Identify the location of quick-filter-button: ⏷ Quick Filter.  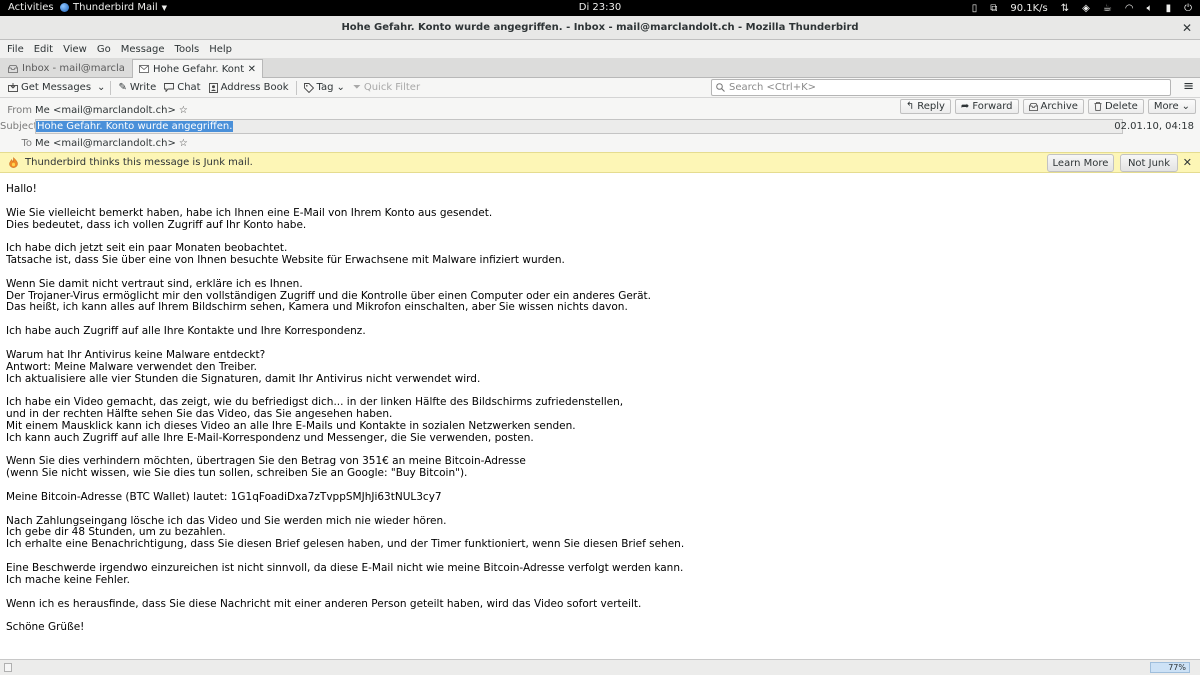
(386, 88).